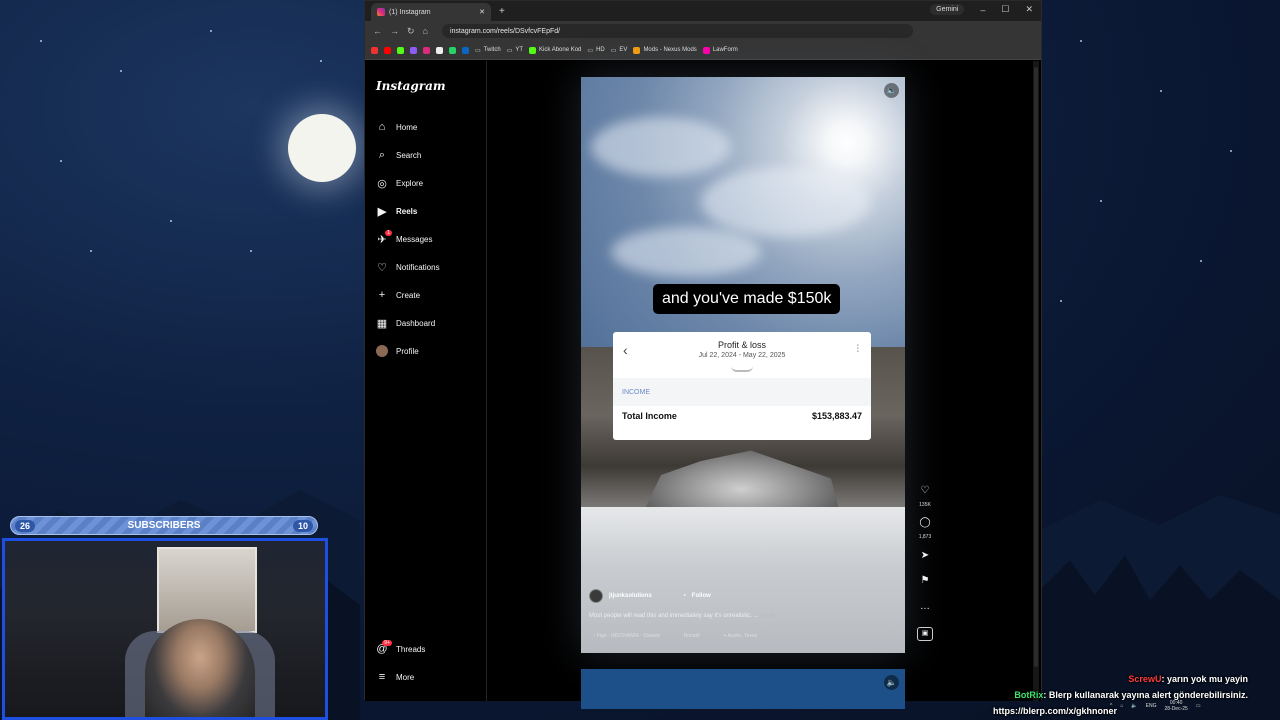 The image size is (1280, 720). Describe the element at coordinates (741, 345) in the screenshot. I see `card-title: Profit & loss` at that location.